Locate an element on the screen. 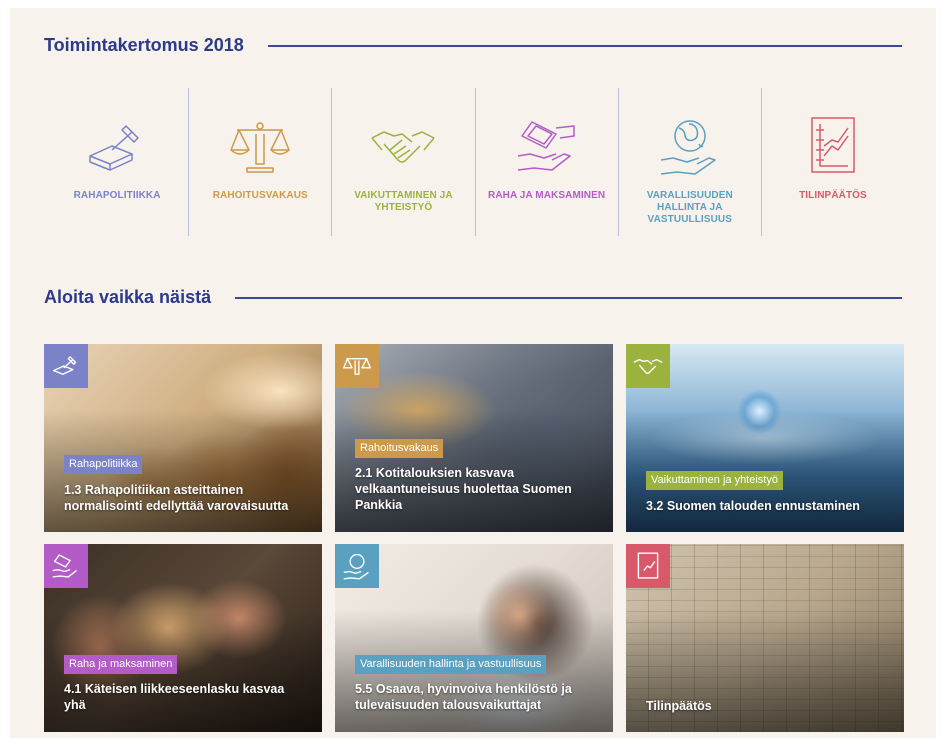 This screenshot has height=744, width=946. section-header-annual-report: Toimintakertomus 2018 is located at coordinates (473, 45).